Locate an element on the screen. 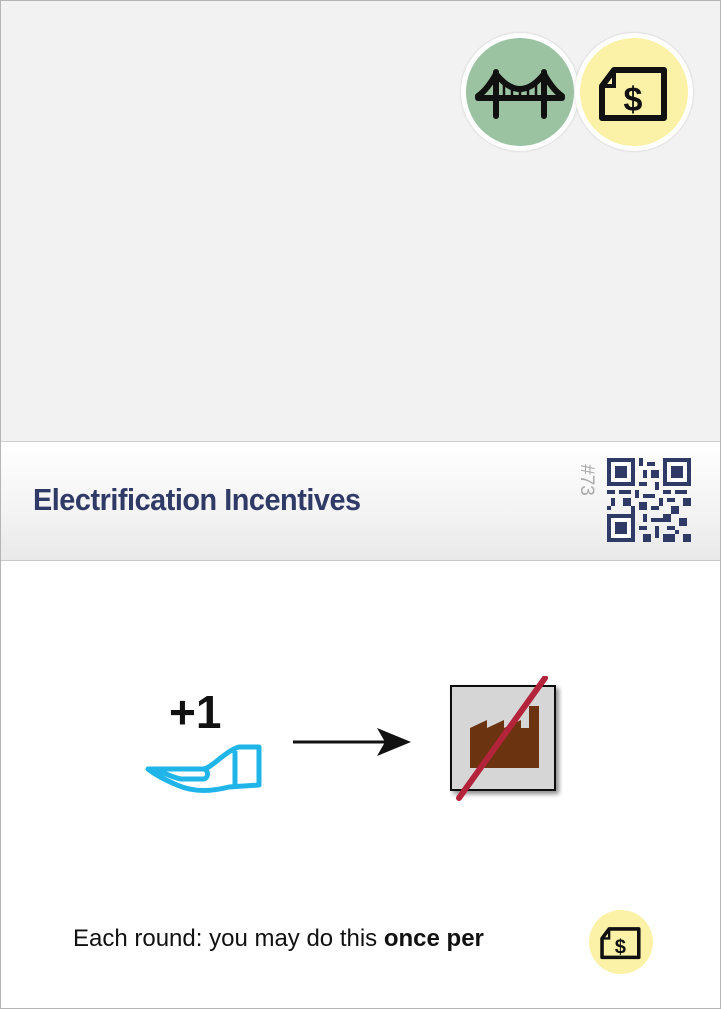 The image size is (721, 1009). footer-text: Each round: you may do this once per is located at coordinates (278, 939).